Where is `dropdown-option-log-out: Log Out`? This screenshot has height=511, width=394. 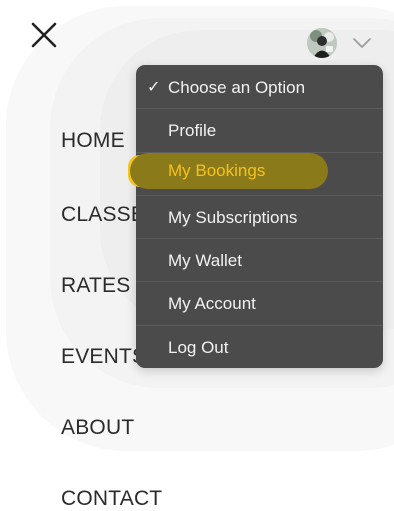 dropdown-option-log-out: Log Out is located at coordinates (259, 347).